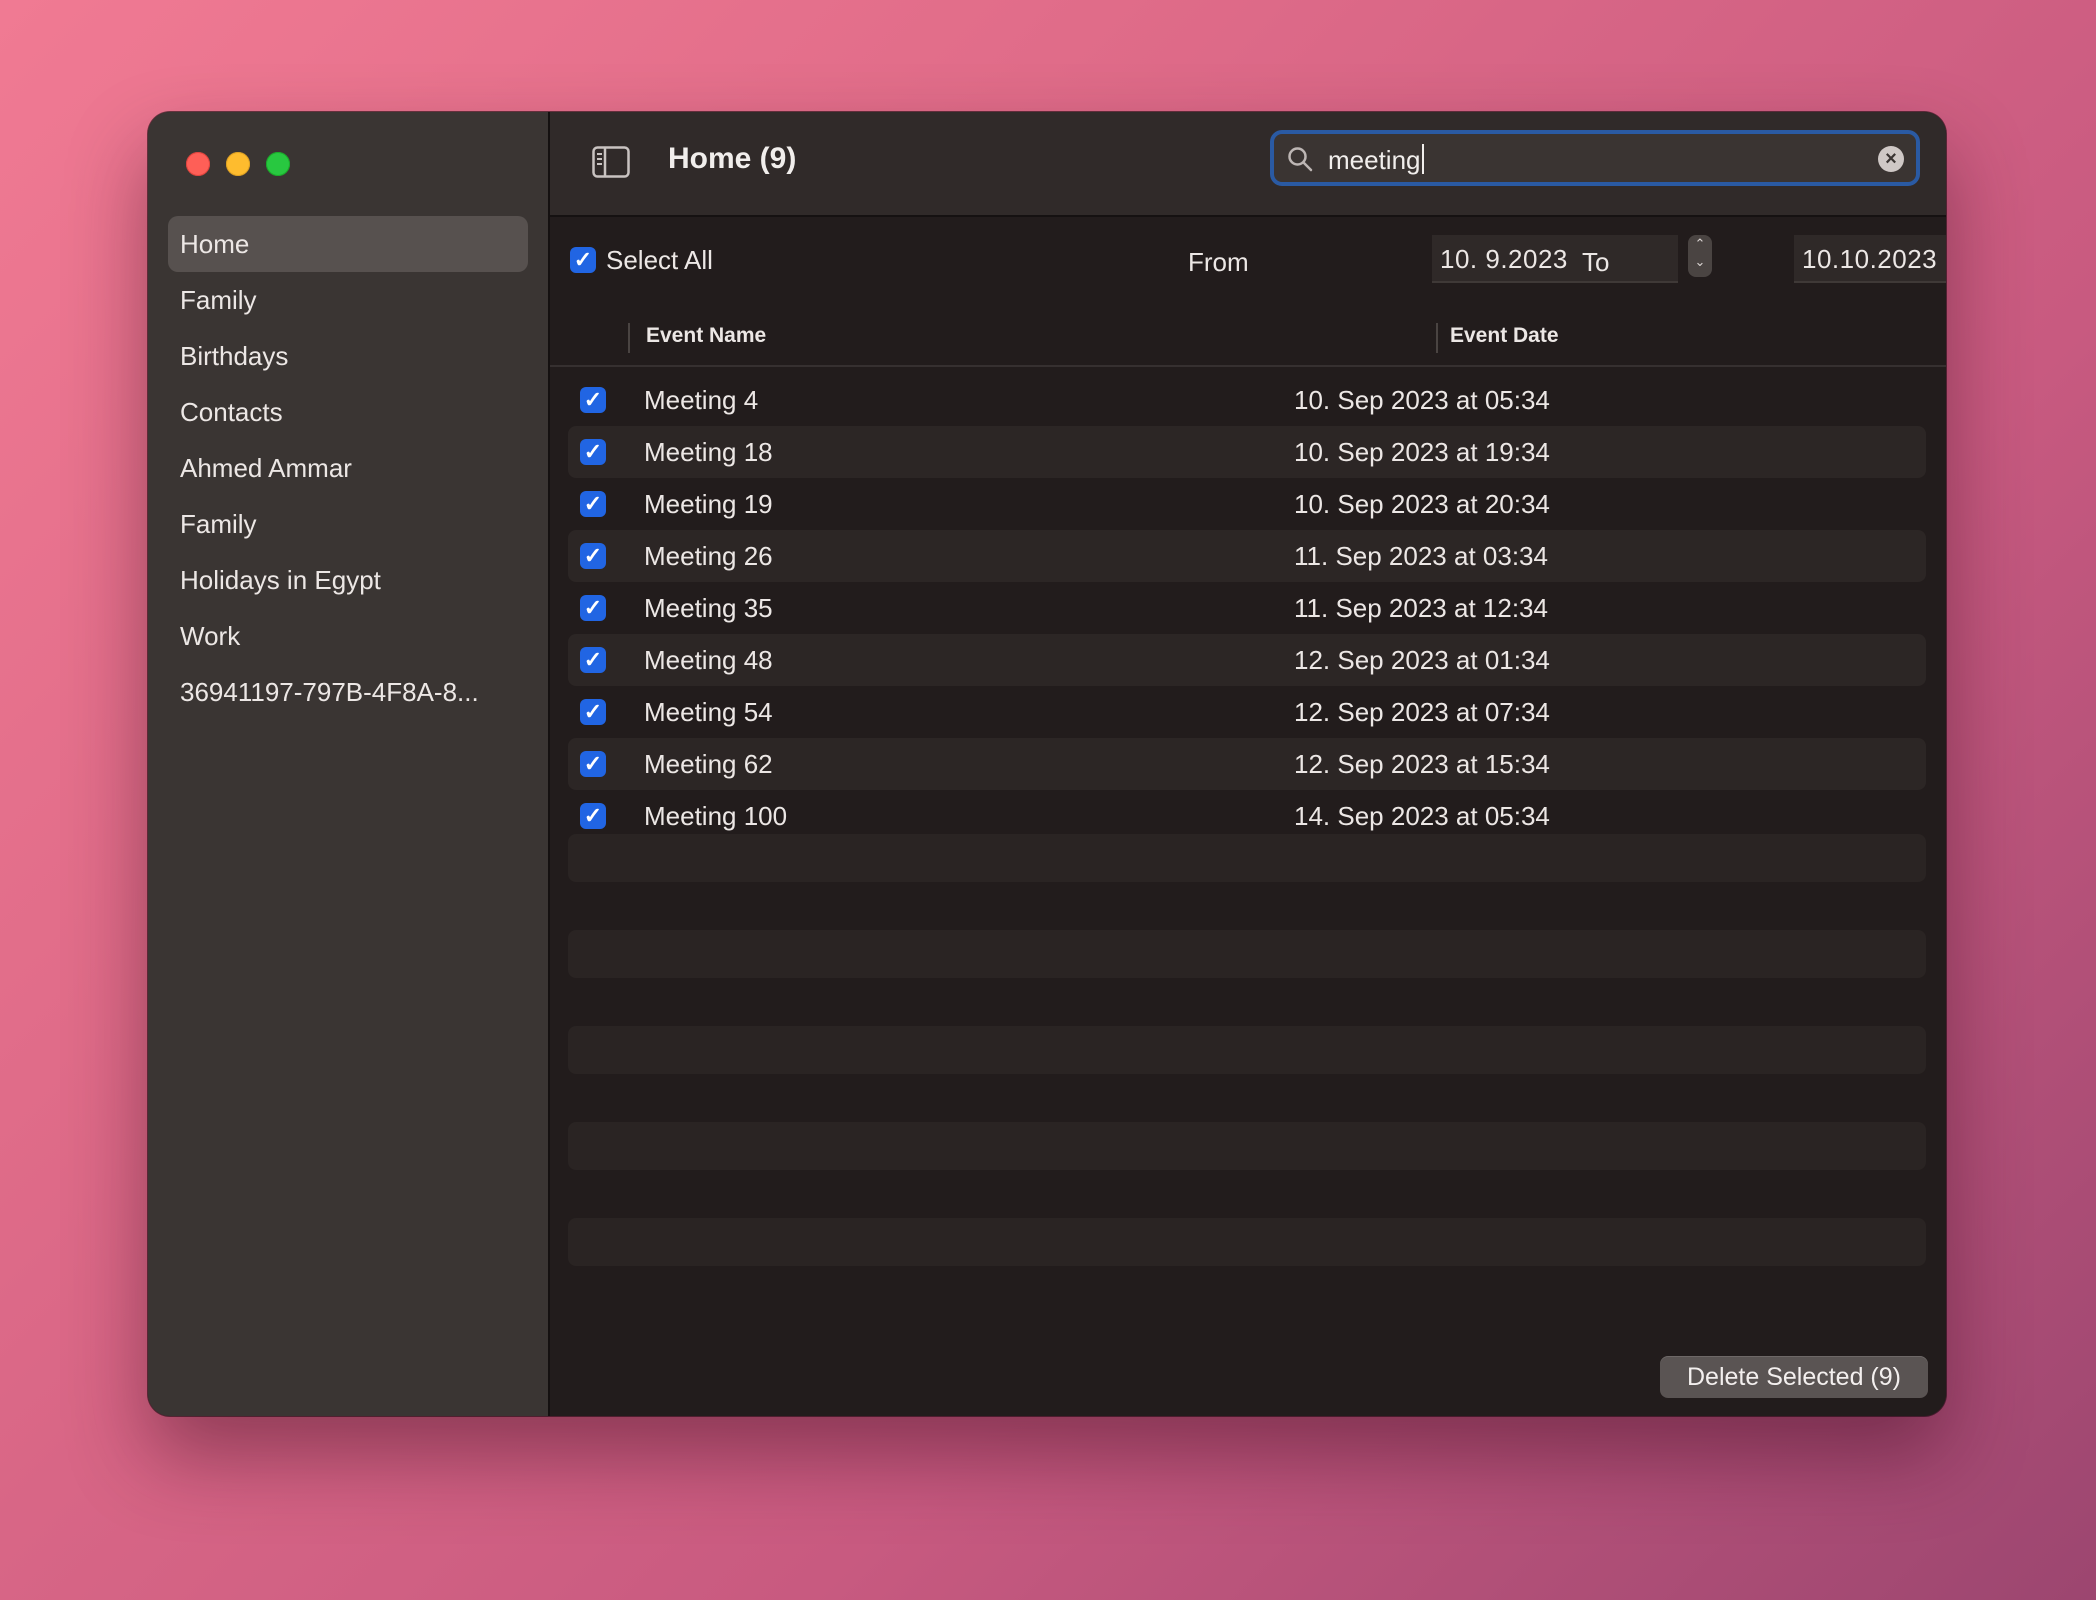 This screenshot has height=1600, width=2096. I want to click on sidebar-toggle-button, so click(611, 162).